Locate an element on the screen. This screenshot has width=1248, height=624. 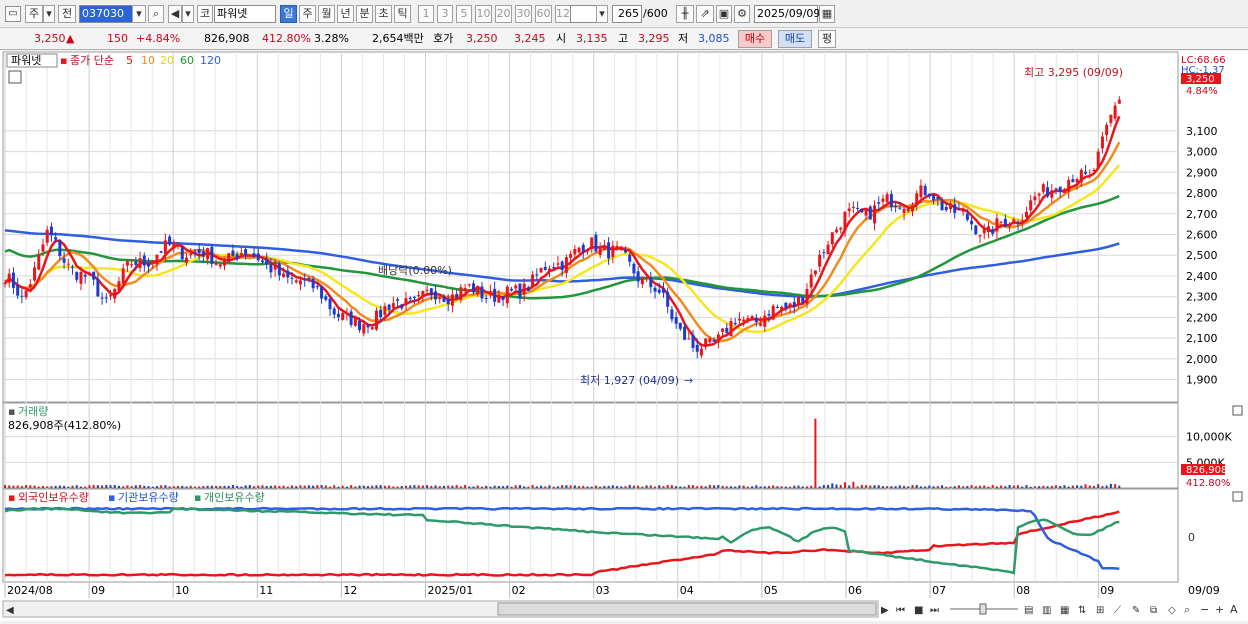
interval-dropdown-icon: ▾ is located at coordinates (602, 14).